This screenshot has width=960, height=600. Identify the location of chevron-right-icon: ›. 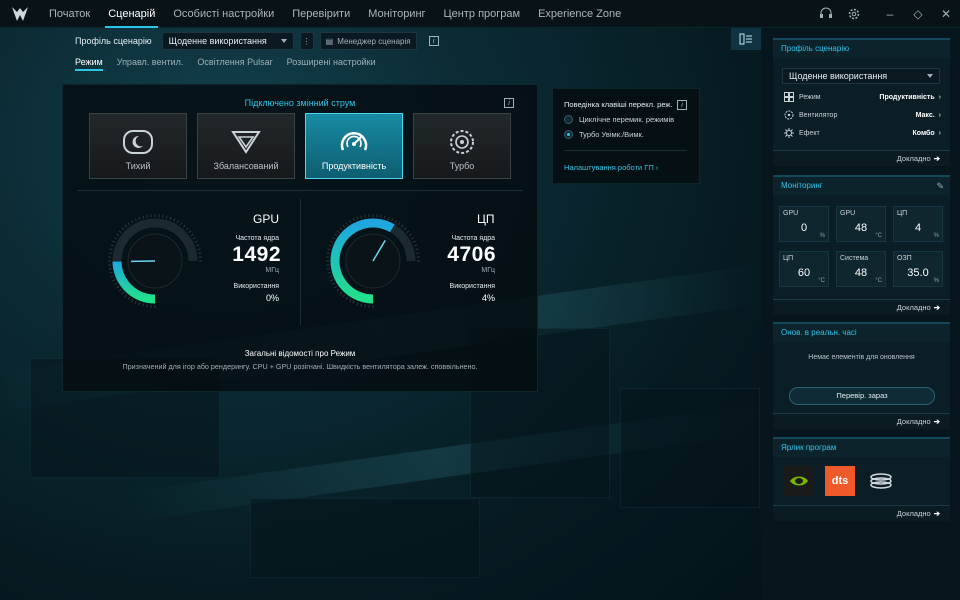
(939, 97).